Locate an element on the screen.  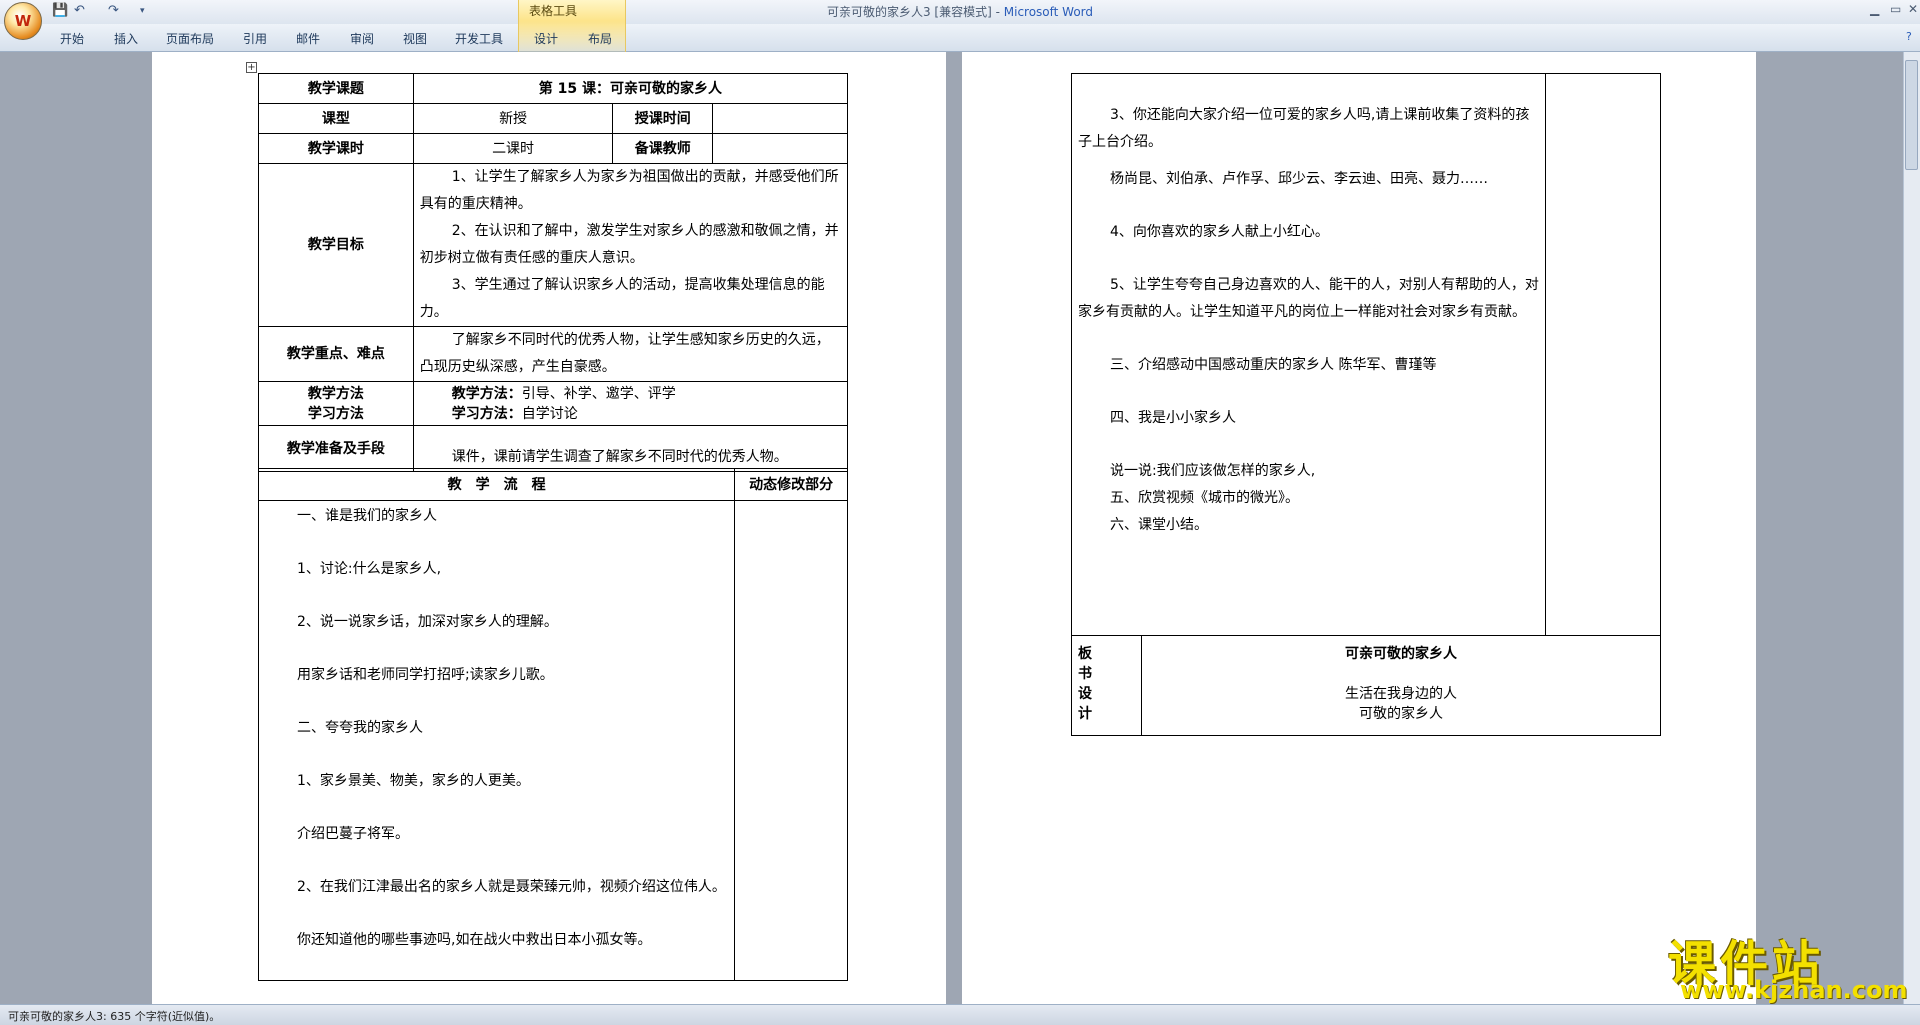
tab-home: 开始 is located at coordinates (72, 38).